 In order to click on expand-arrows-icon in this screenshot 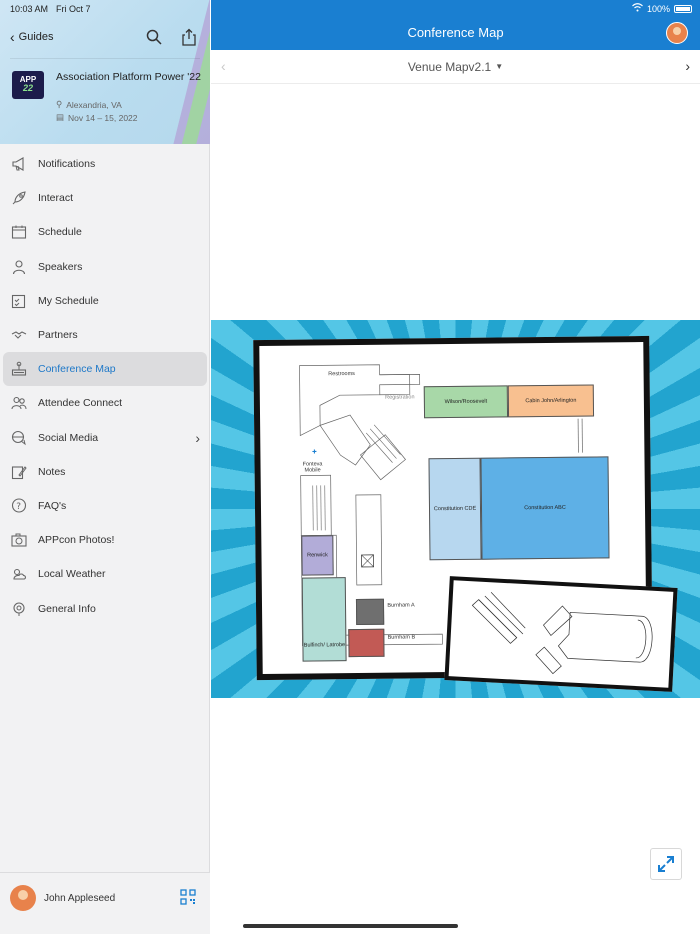, I will do `click(666, 864)`.